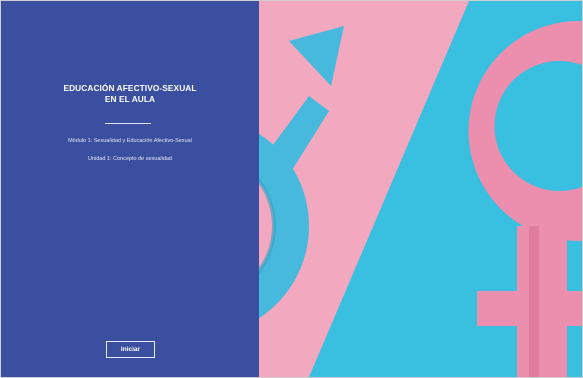  What do you see at coordinates (130, 99) in the screenshot?
I see `course-title-line-2: EN EL AULA` at bounding box center [130, 99].